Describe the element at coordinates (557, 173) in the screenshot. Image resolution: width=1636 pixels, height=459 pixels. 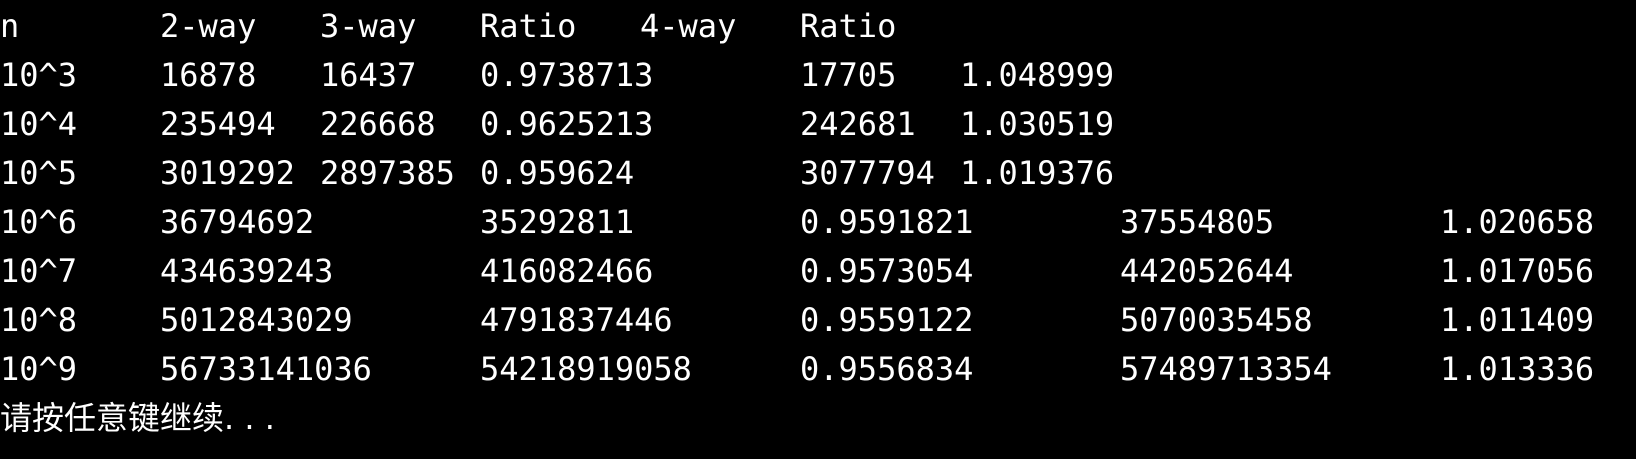
I see `row-ratio-3: 0.959624` at that location.